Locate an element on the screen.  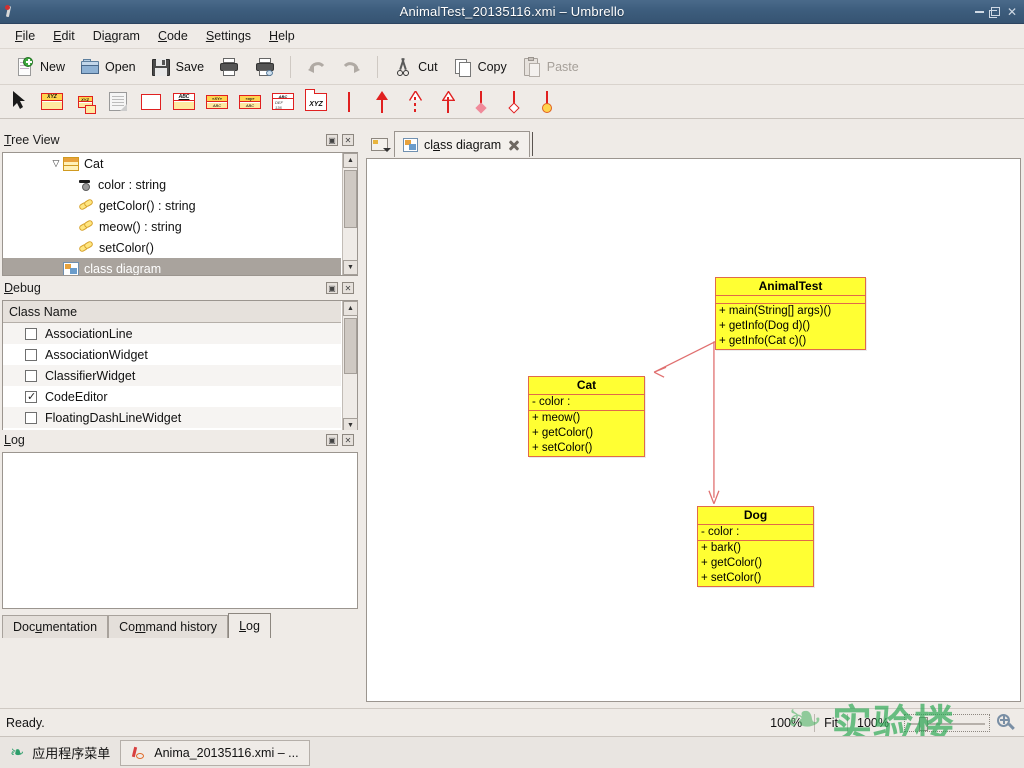
class-tool: XYZ is located at coordinates (52, 102).